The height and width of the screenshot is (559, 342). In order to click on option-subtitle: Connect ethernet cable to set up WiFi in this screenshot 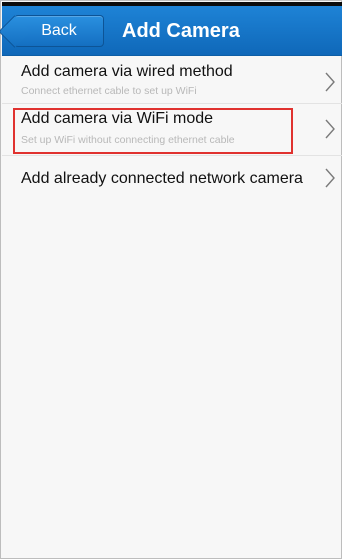, I will do `click(109, 91)`.